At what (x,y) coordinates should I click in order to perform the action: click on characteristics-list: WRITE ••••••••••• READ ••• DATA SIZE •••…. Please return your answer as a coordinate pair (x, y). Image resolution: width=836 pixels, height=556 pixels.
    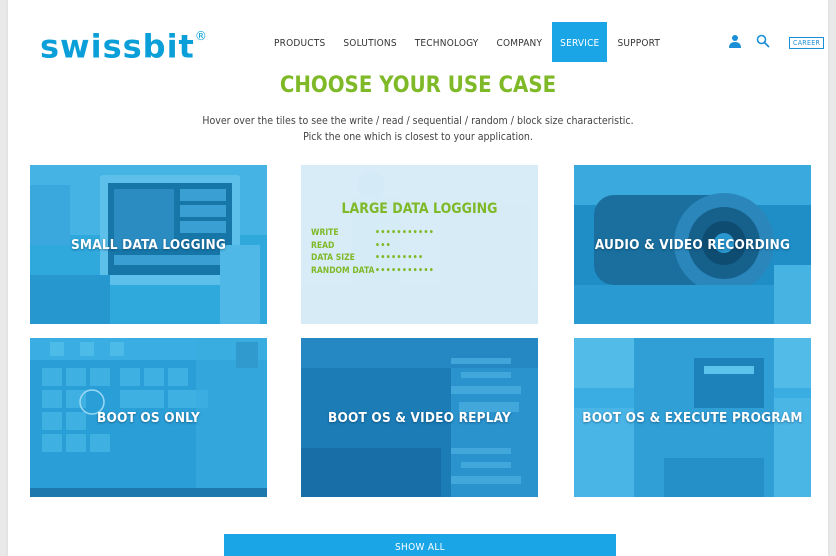
    Looking at the image, I should click on (372, 252).